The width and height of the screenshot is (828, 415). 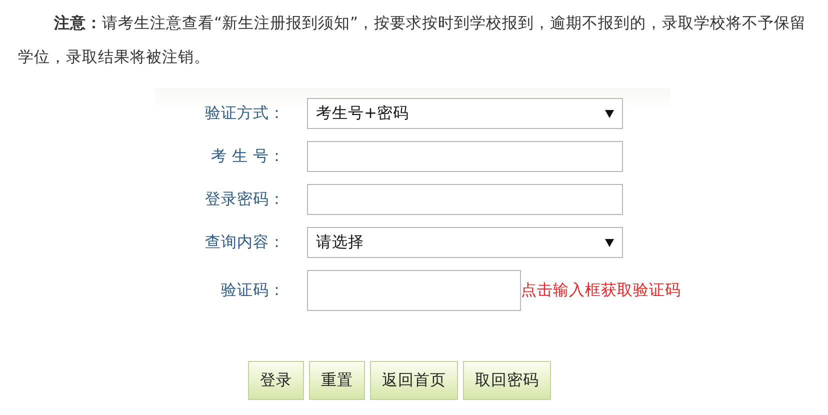 I want to click on field-label: 登录密码：, so click(x=244, y=199).